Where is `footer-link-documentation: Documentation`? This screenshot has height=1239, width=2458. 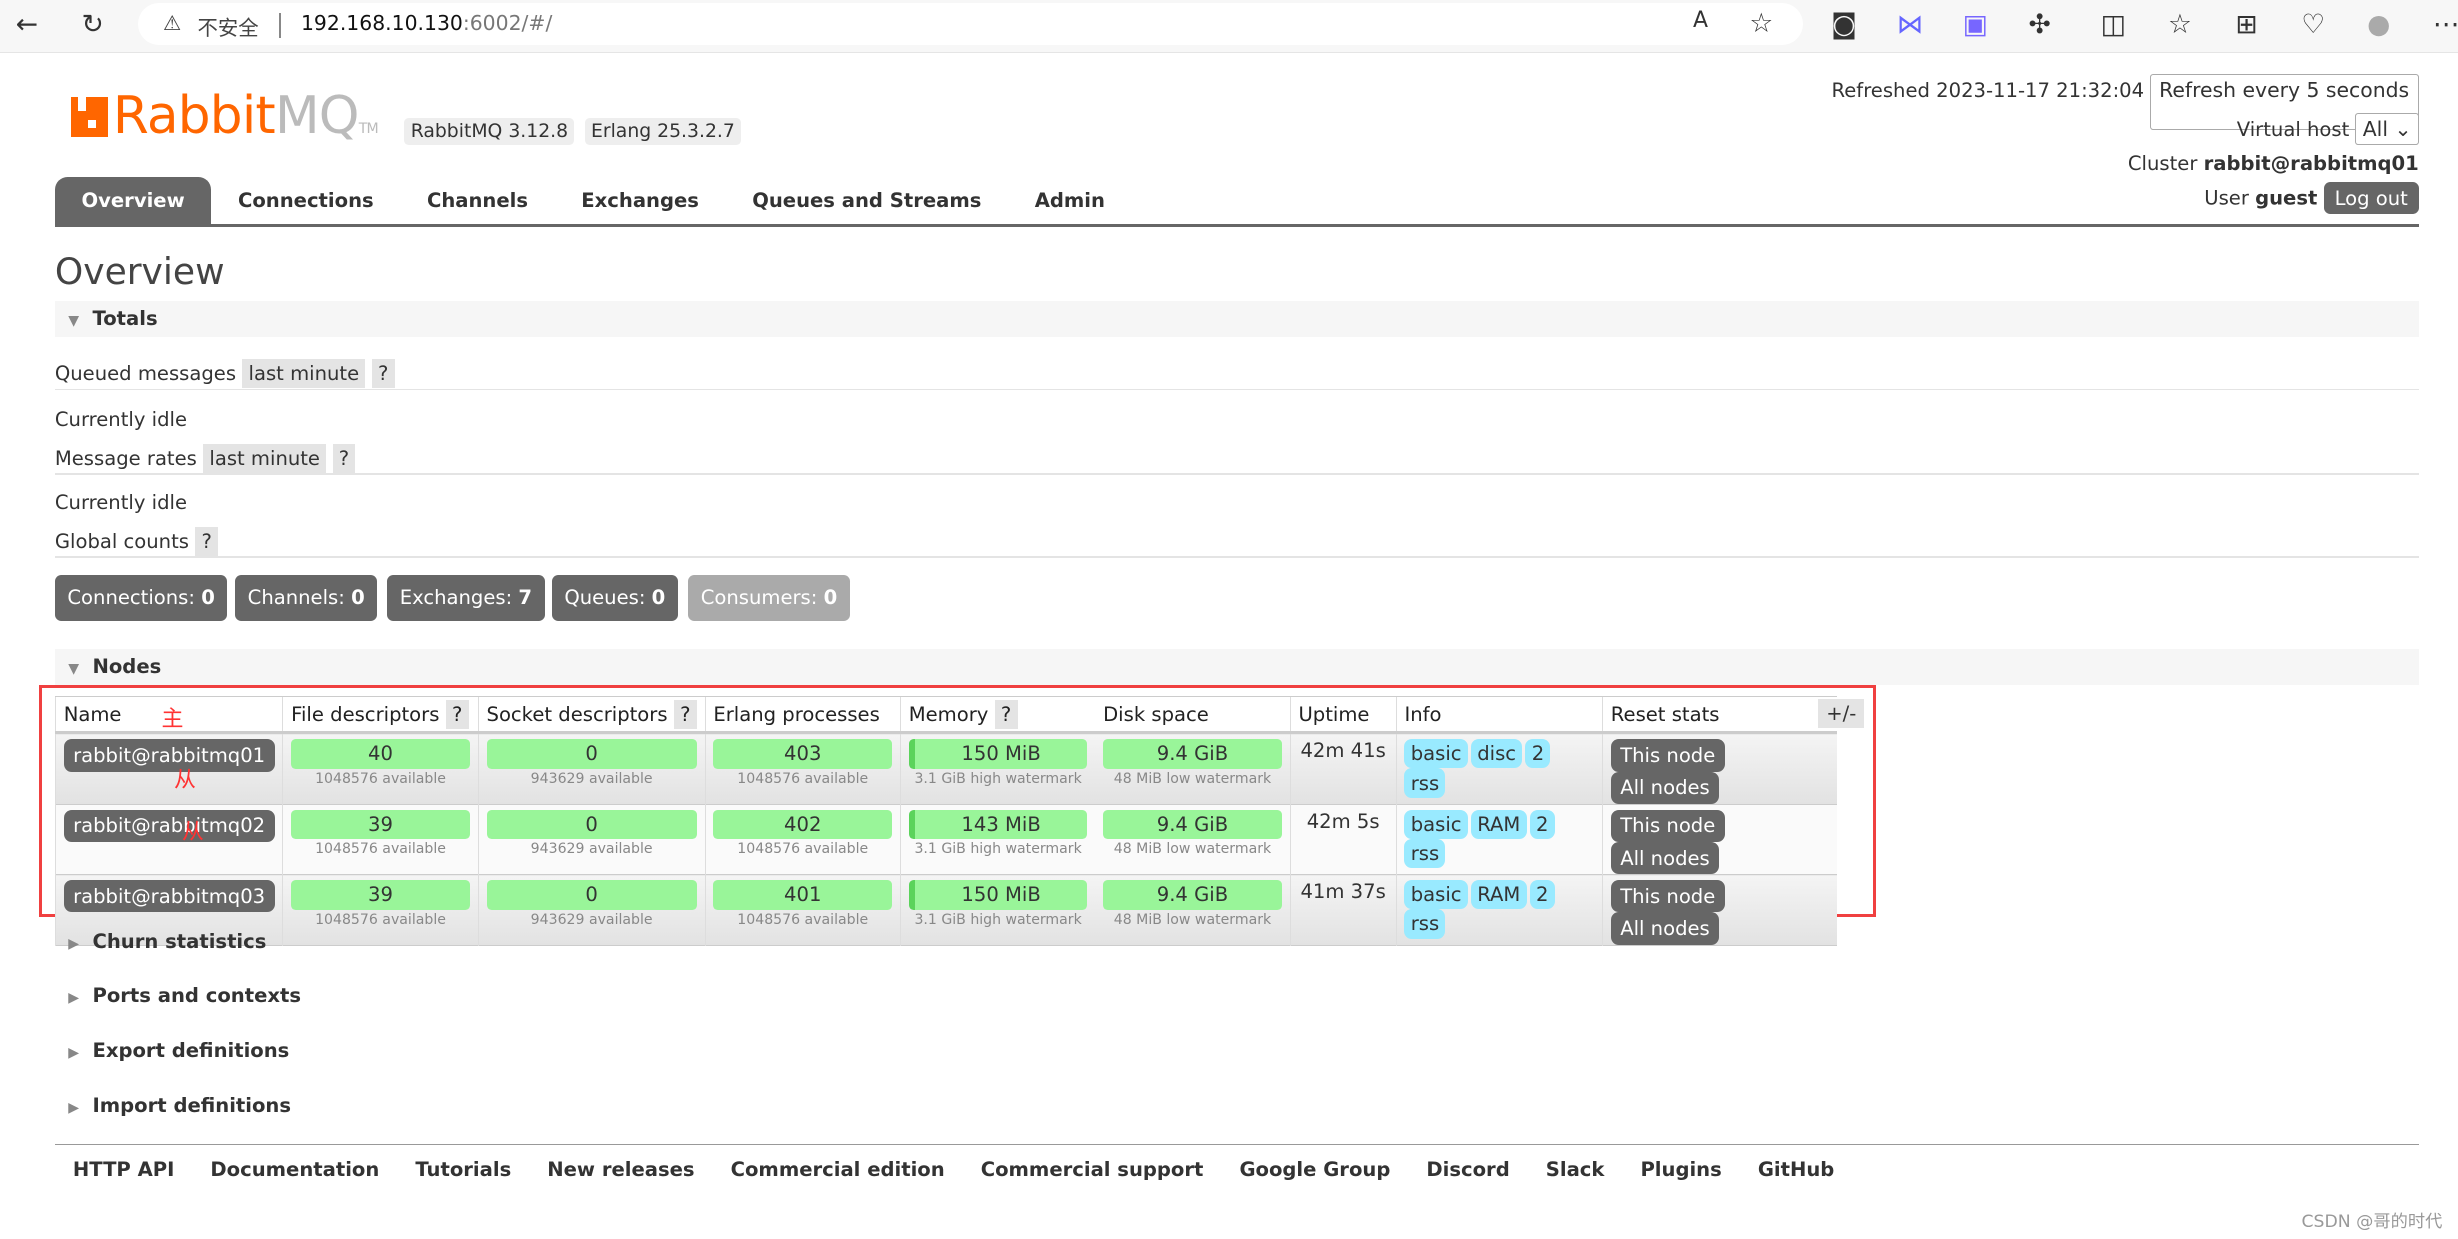 footer-link-documentation: Documentation is located at coordinates (294, 1169).